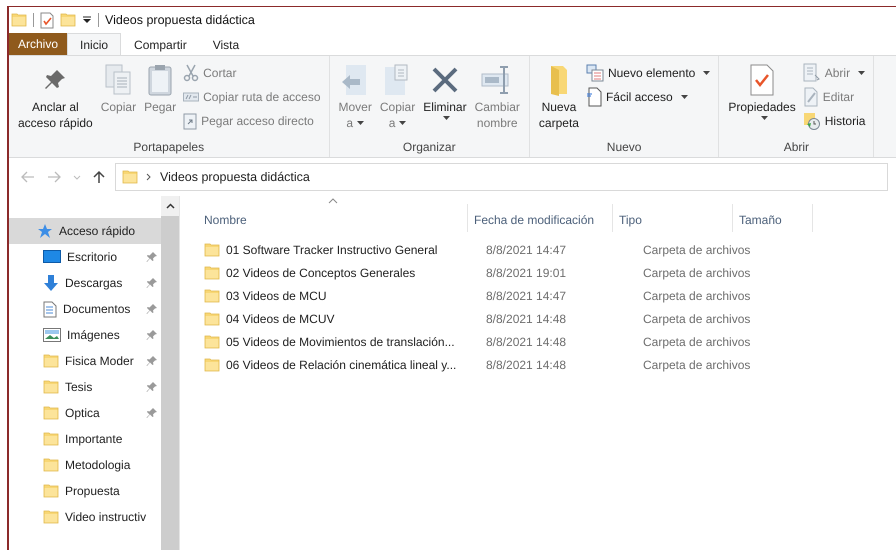 The height and width of the screenshot is (550, 896). What do you see at coordinates (648, 97) in the screenshot?
I see `ribbon-button: Fácil acceso` at bounding box center [648, 97].